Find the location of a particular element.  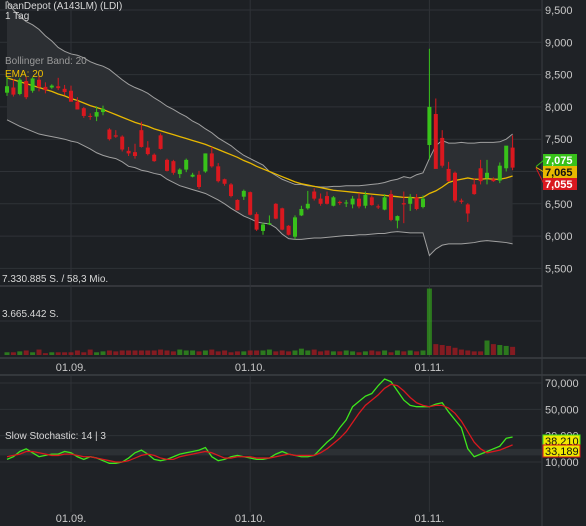

last-price-text: 7,065 is located at coordinates (559, 173).